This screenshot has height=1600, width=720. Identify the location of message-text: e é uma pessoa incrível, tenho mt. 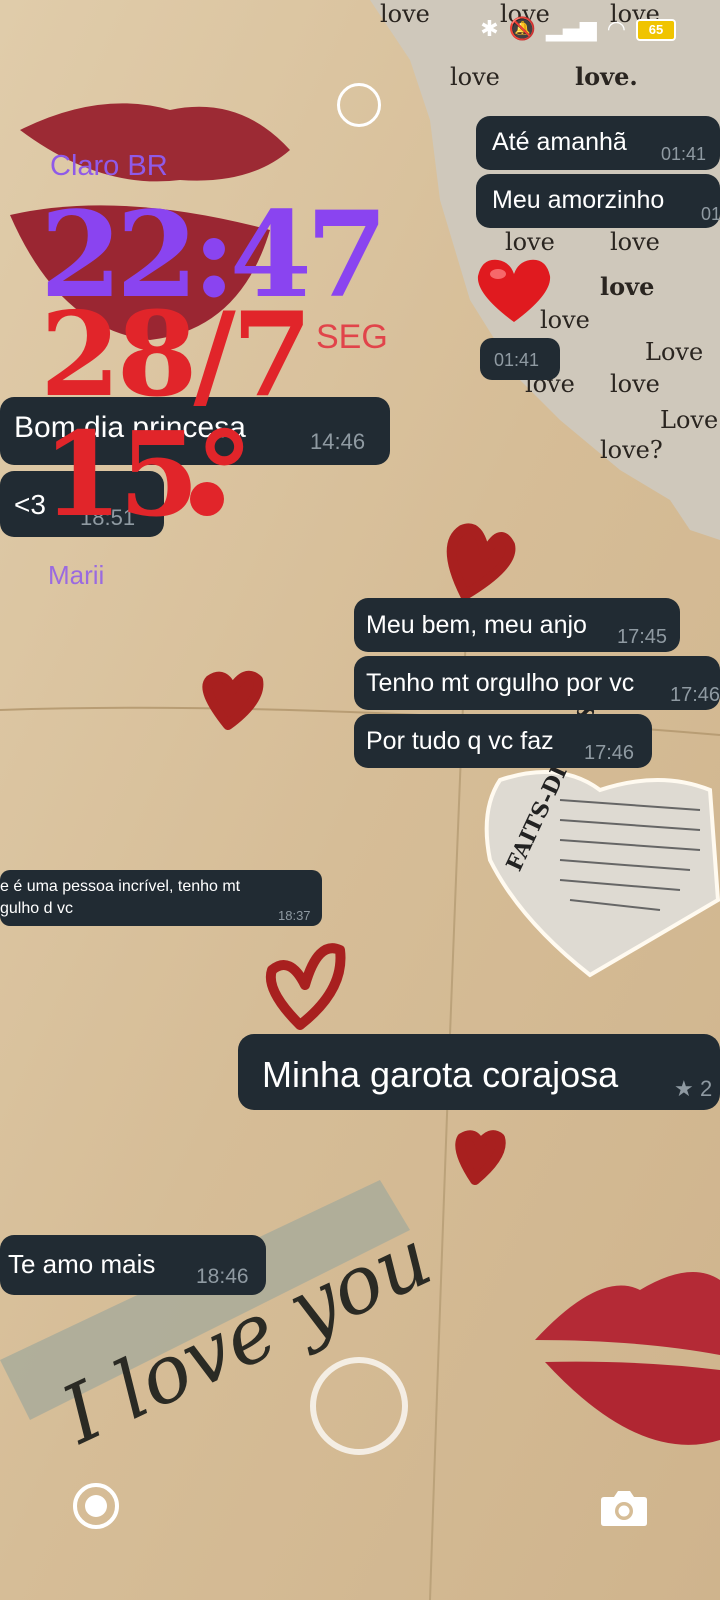
(120, 886).